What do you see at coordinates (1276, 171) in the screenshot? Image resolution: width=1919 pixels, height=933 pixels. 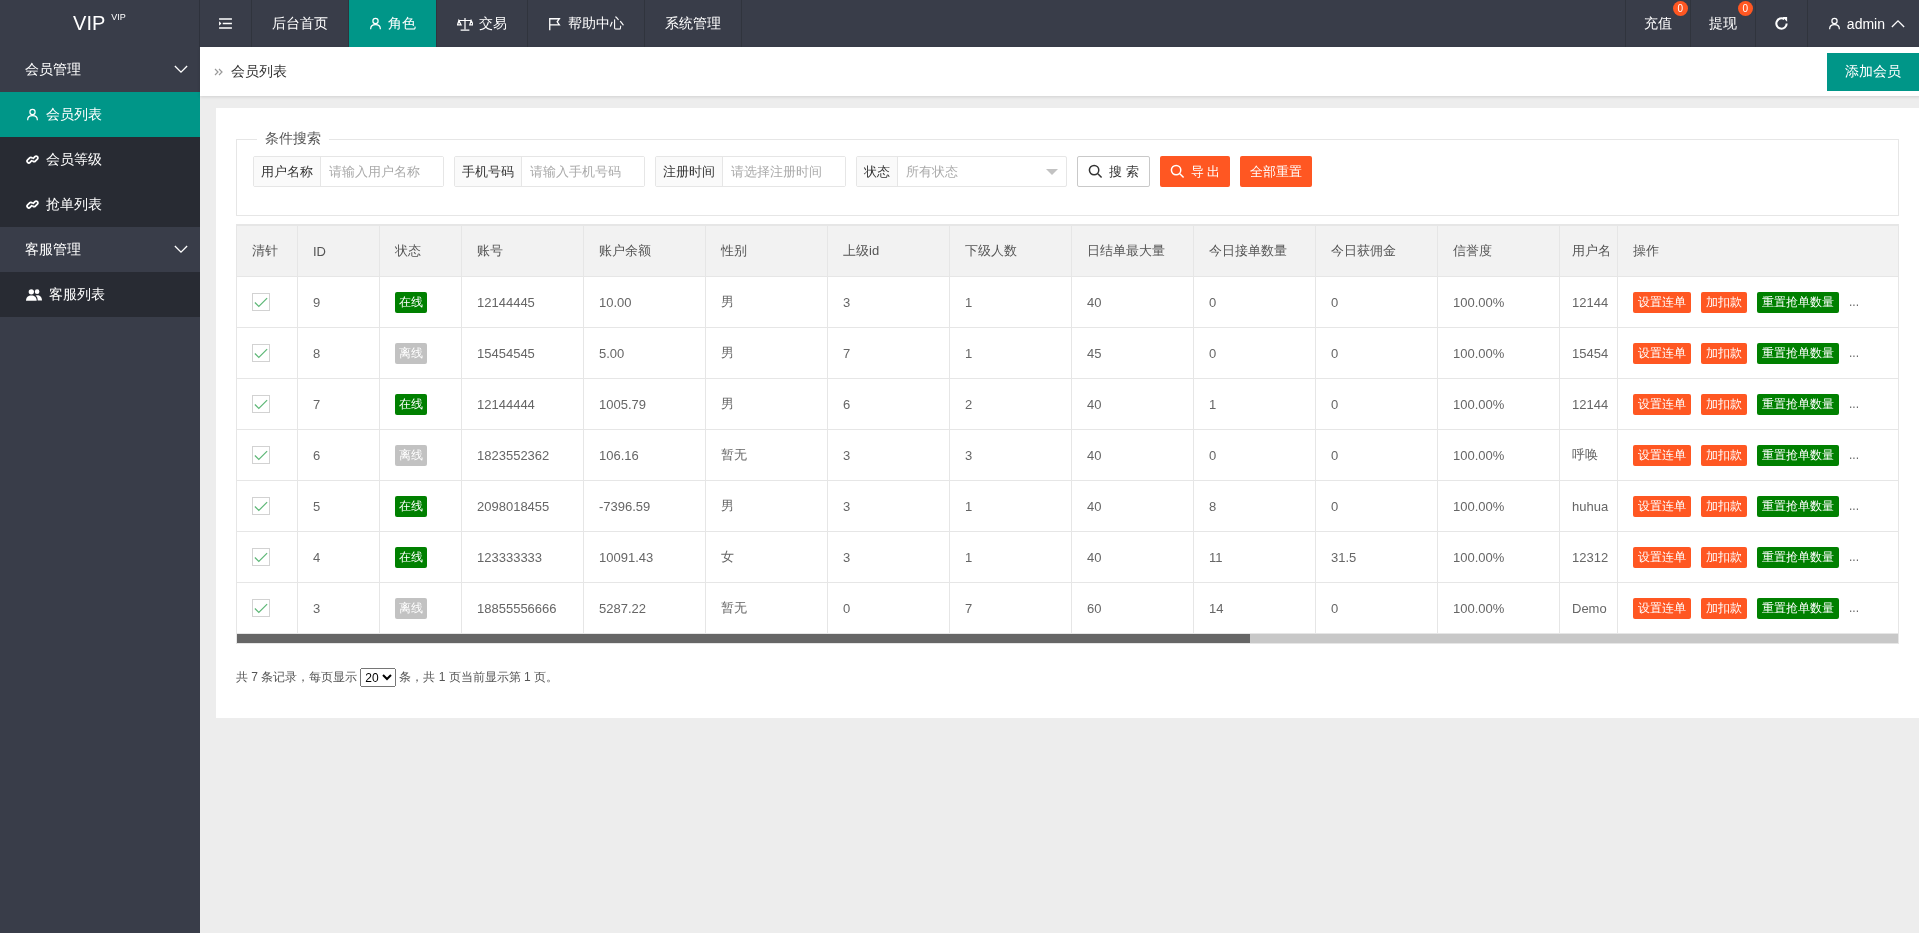 I see `reset-button: 全部重置` at bounding box center [1276, 171].